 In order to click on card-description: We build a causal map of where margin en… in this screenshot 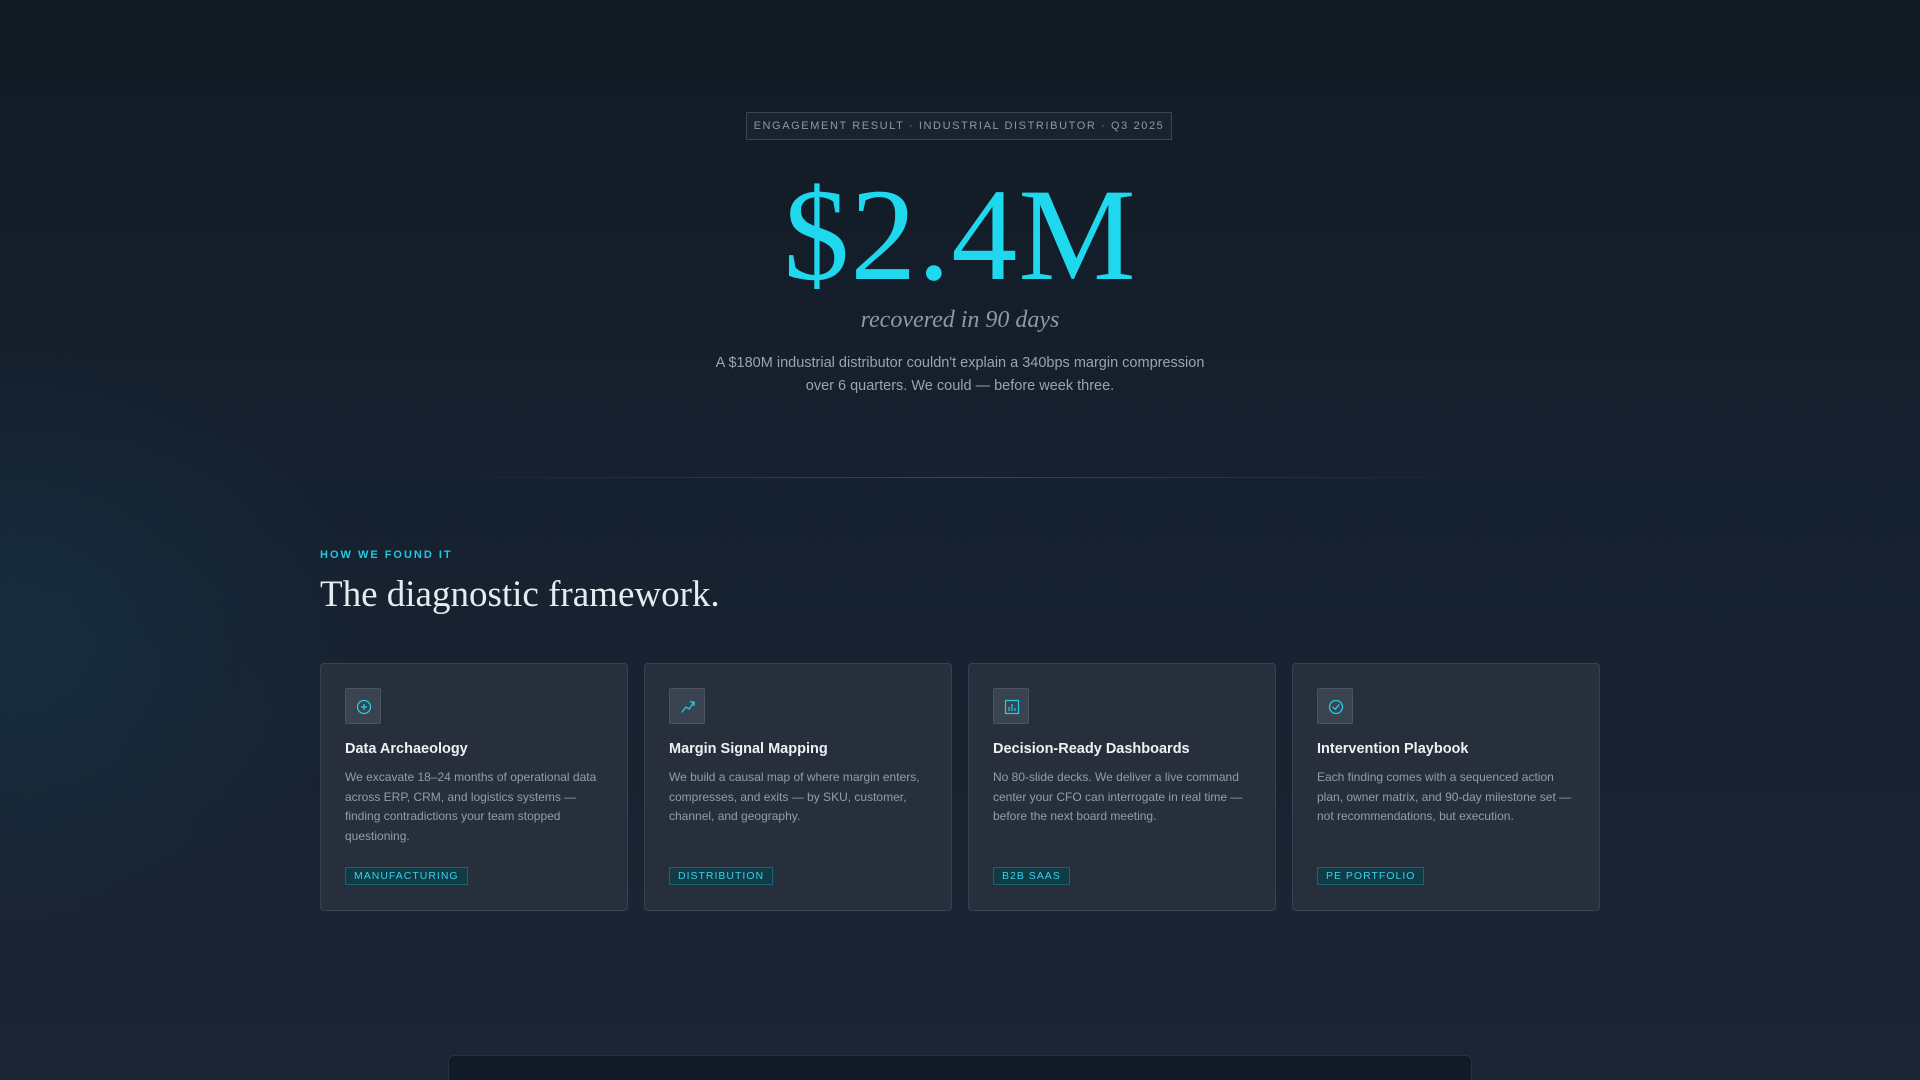, I will do `click(794, 796)`.